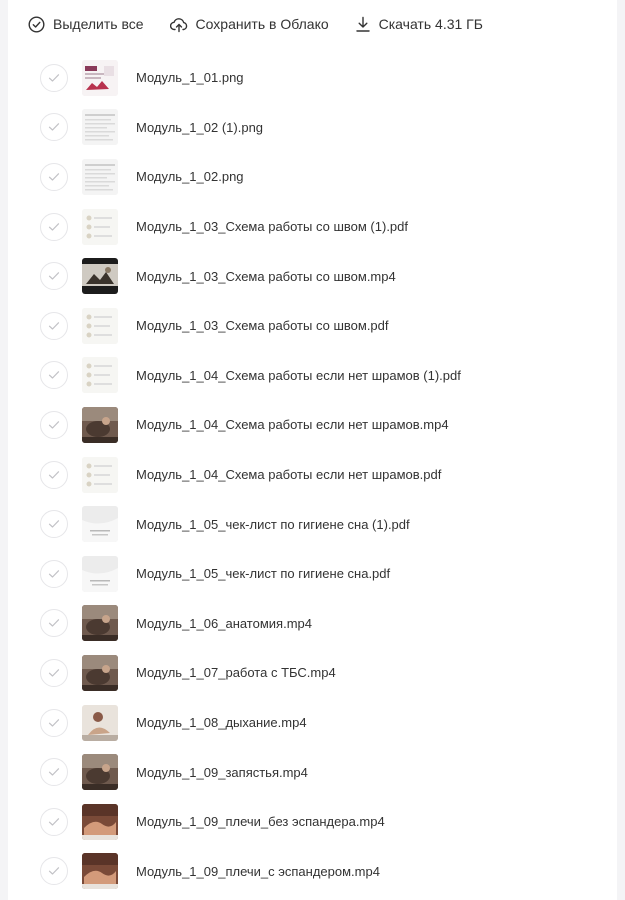 This screenshot has width=625, height=900. I want to click on file-name: Модуль_1_09_плечи_с эспандером.mp4, so click(258, 871).